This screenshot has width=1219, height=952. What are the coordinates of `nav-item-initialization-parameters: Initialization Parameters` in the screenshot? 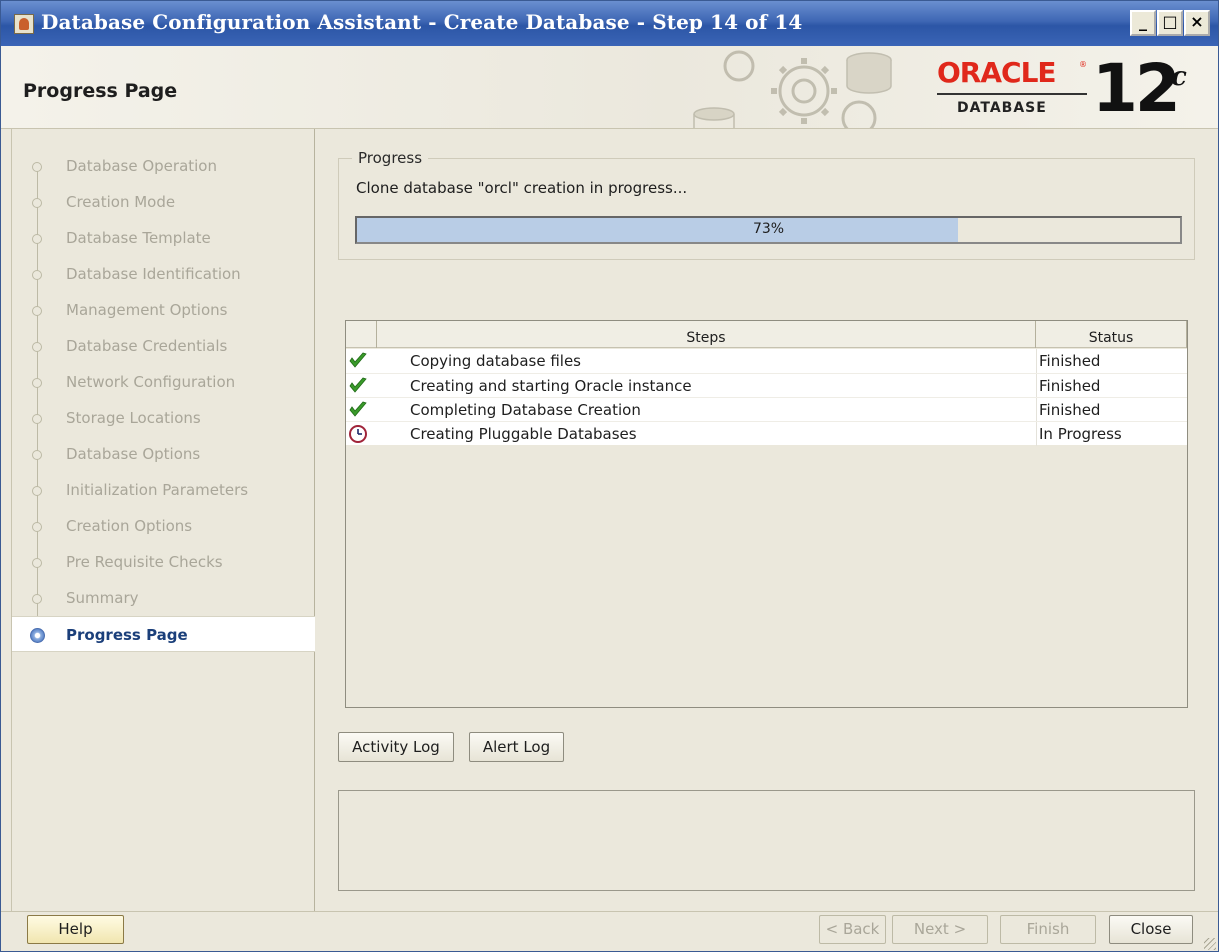 It's located at (163, 490).